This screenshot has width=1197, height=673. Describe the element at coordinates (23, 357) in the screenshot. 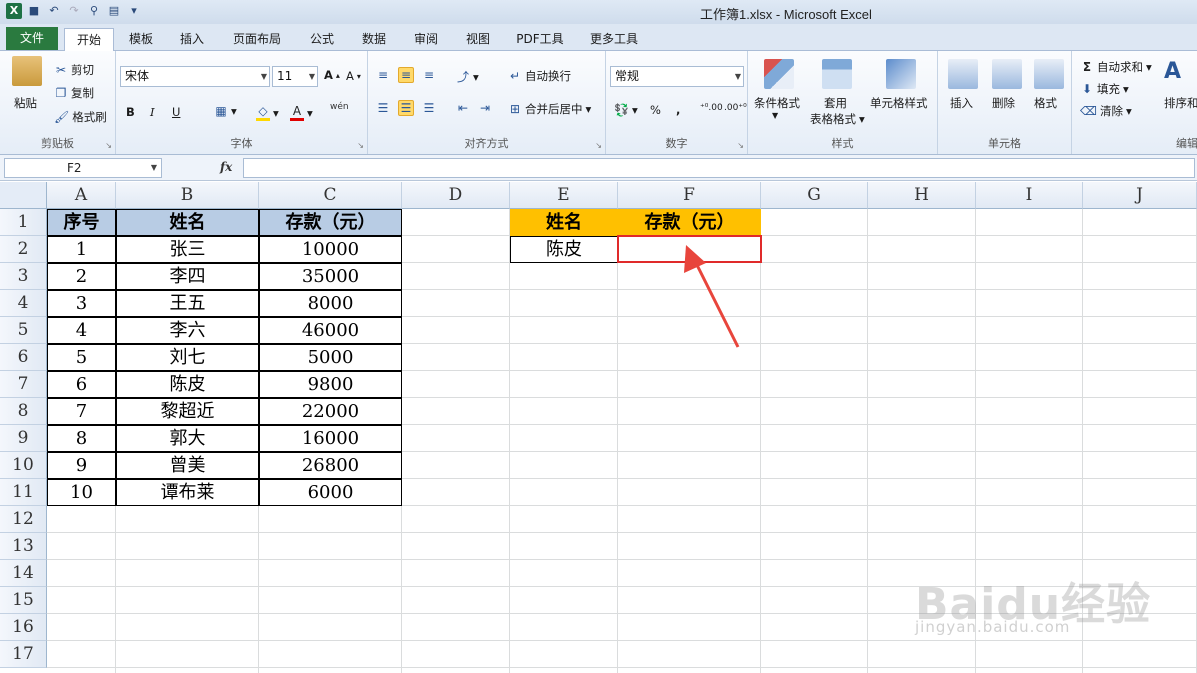

I see `row-header-6: 6` at that location.